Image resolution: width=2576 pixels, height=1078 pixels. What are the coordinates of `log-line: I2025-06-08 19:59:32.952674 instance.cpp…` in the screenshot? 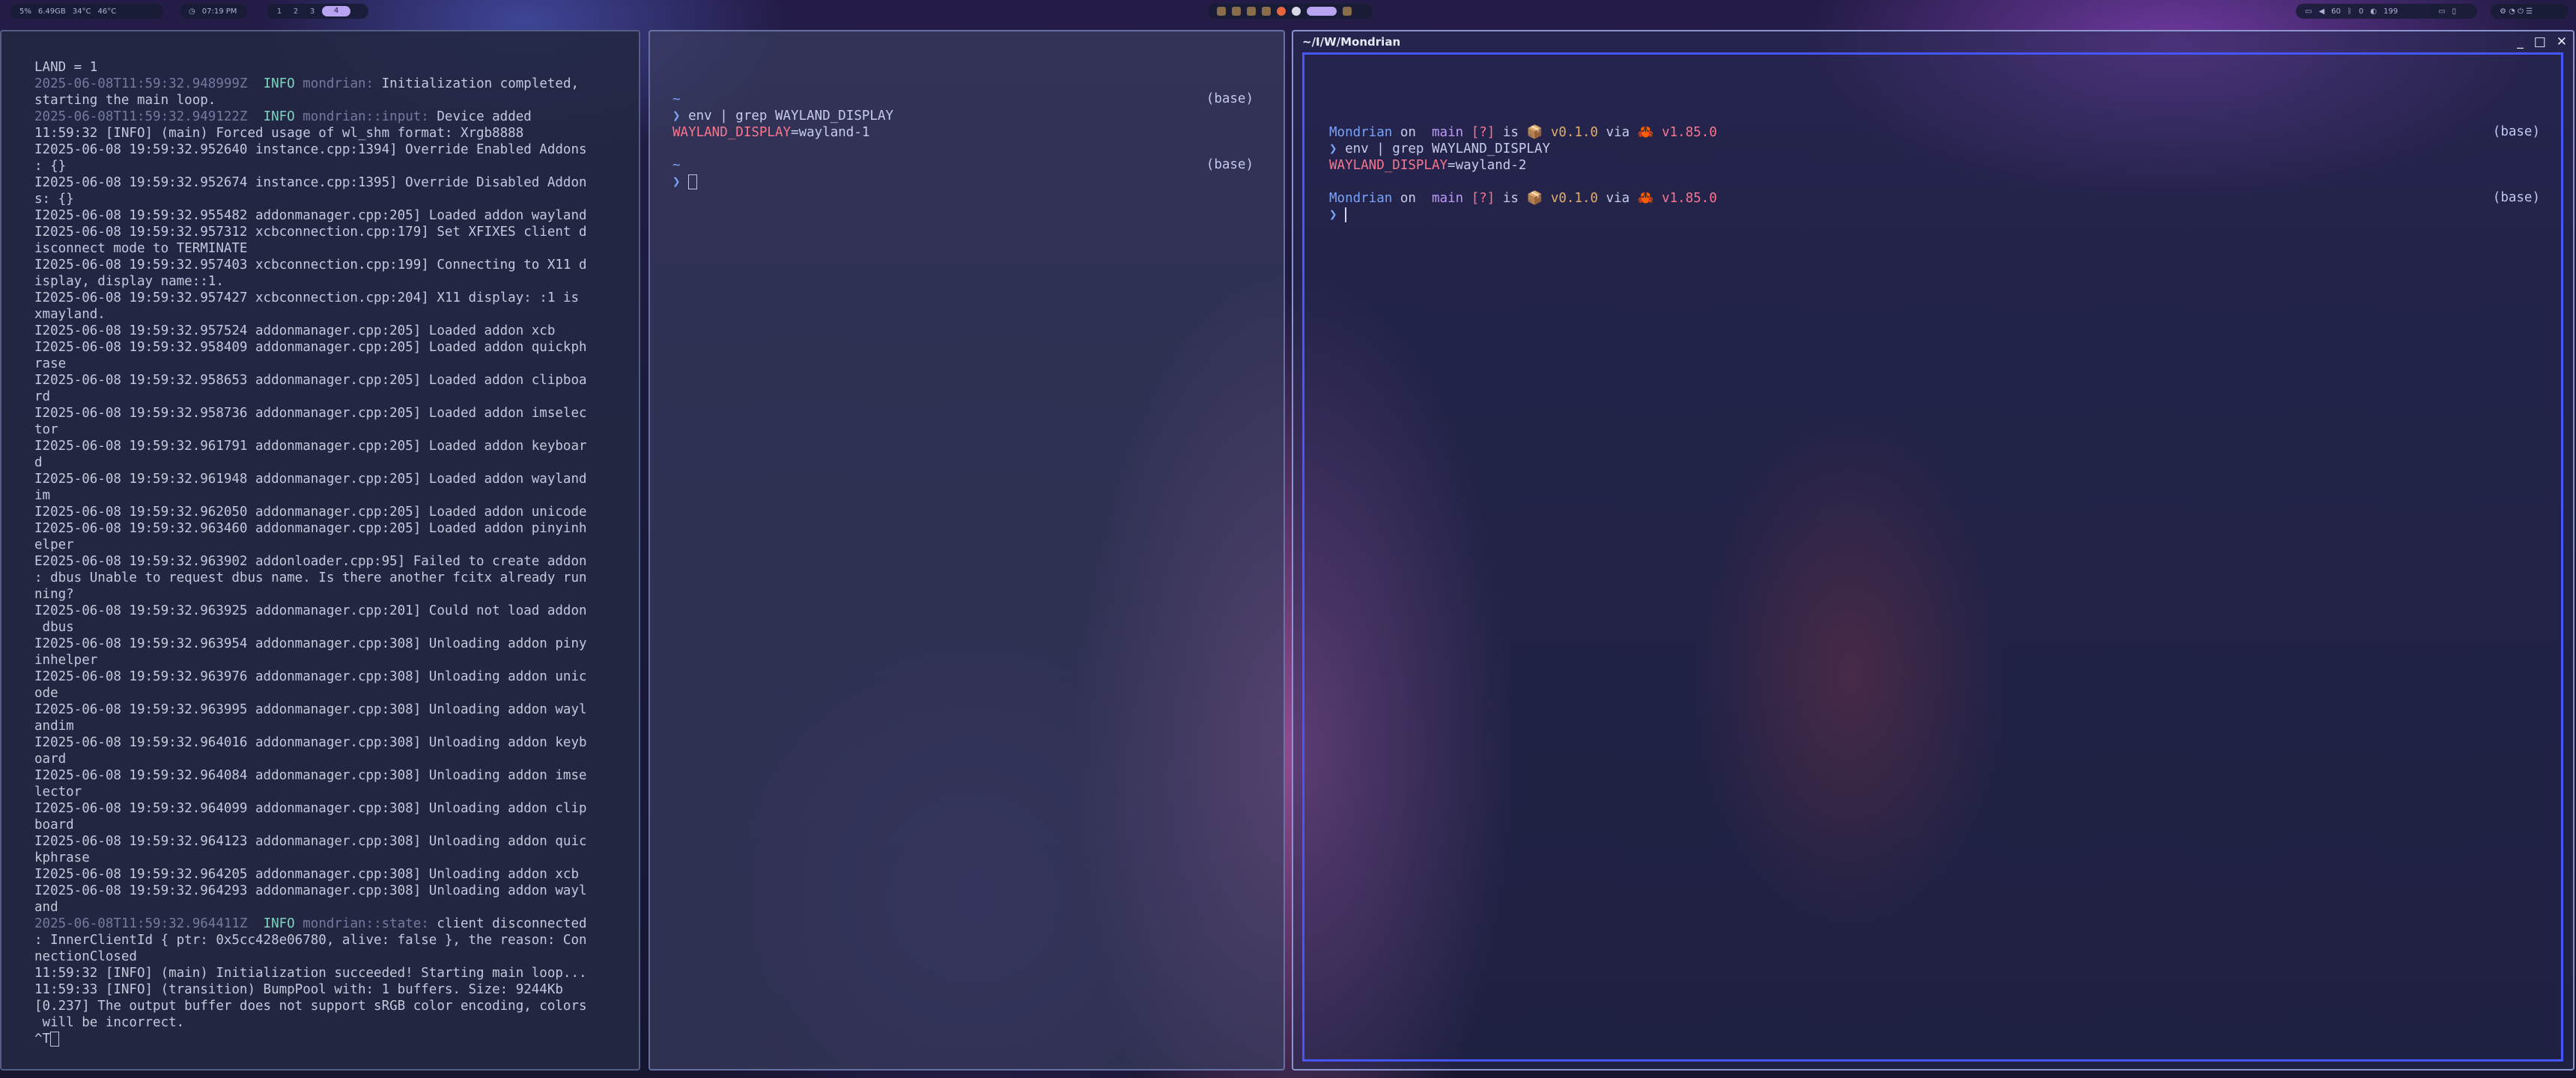 It's located at (310, 182).